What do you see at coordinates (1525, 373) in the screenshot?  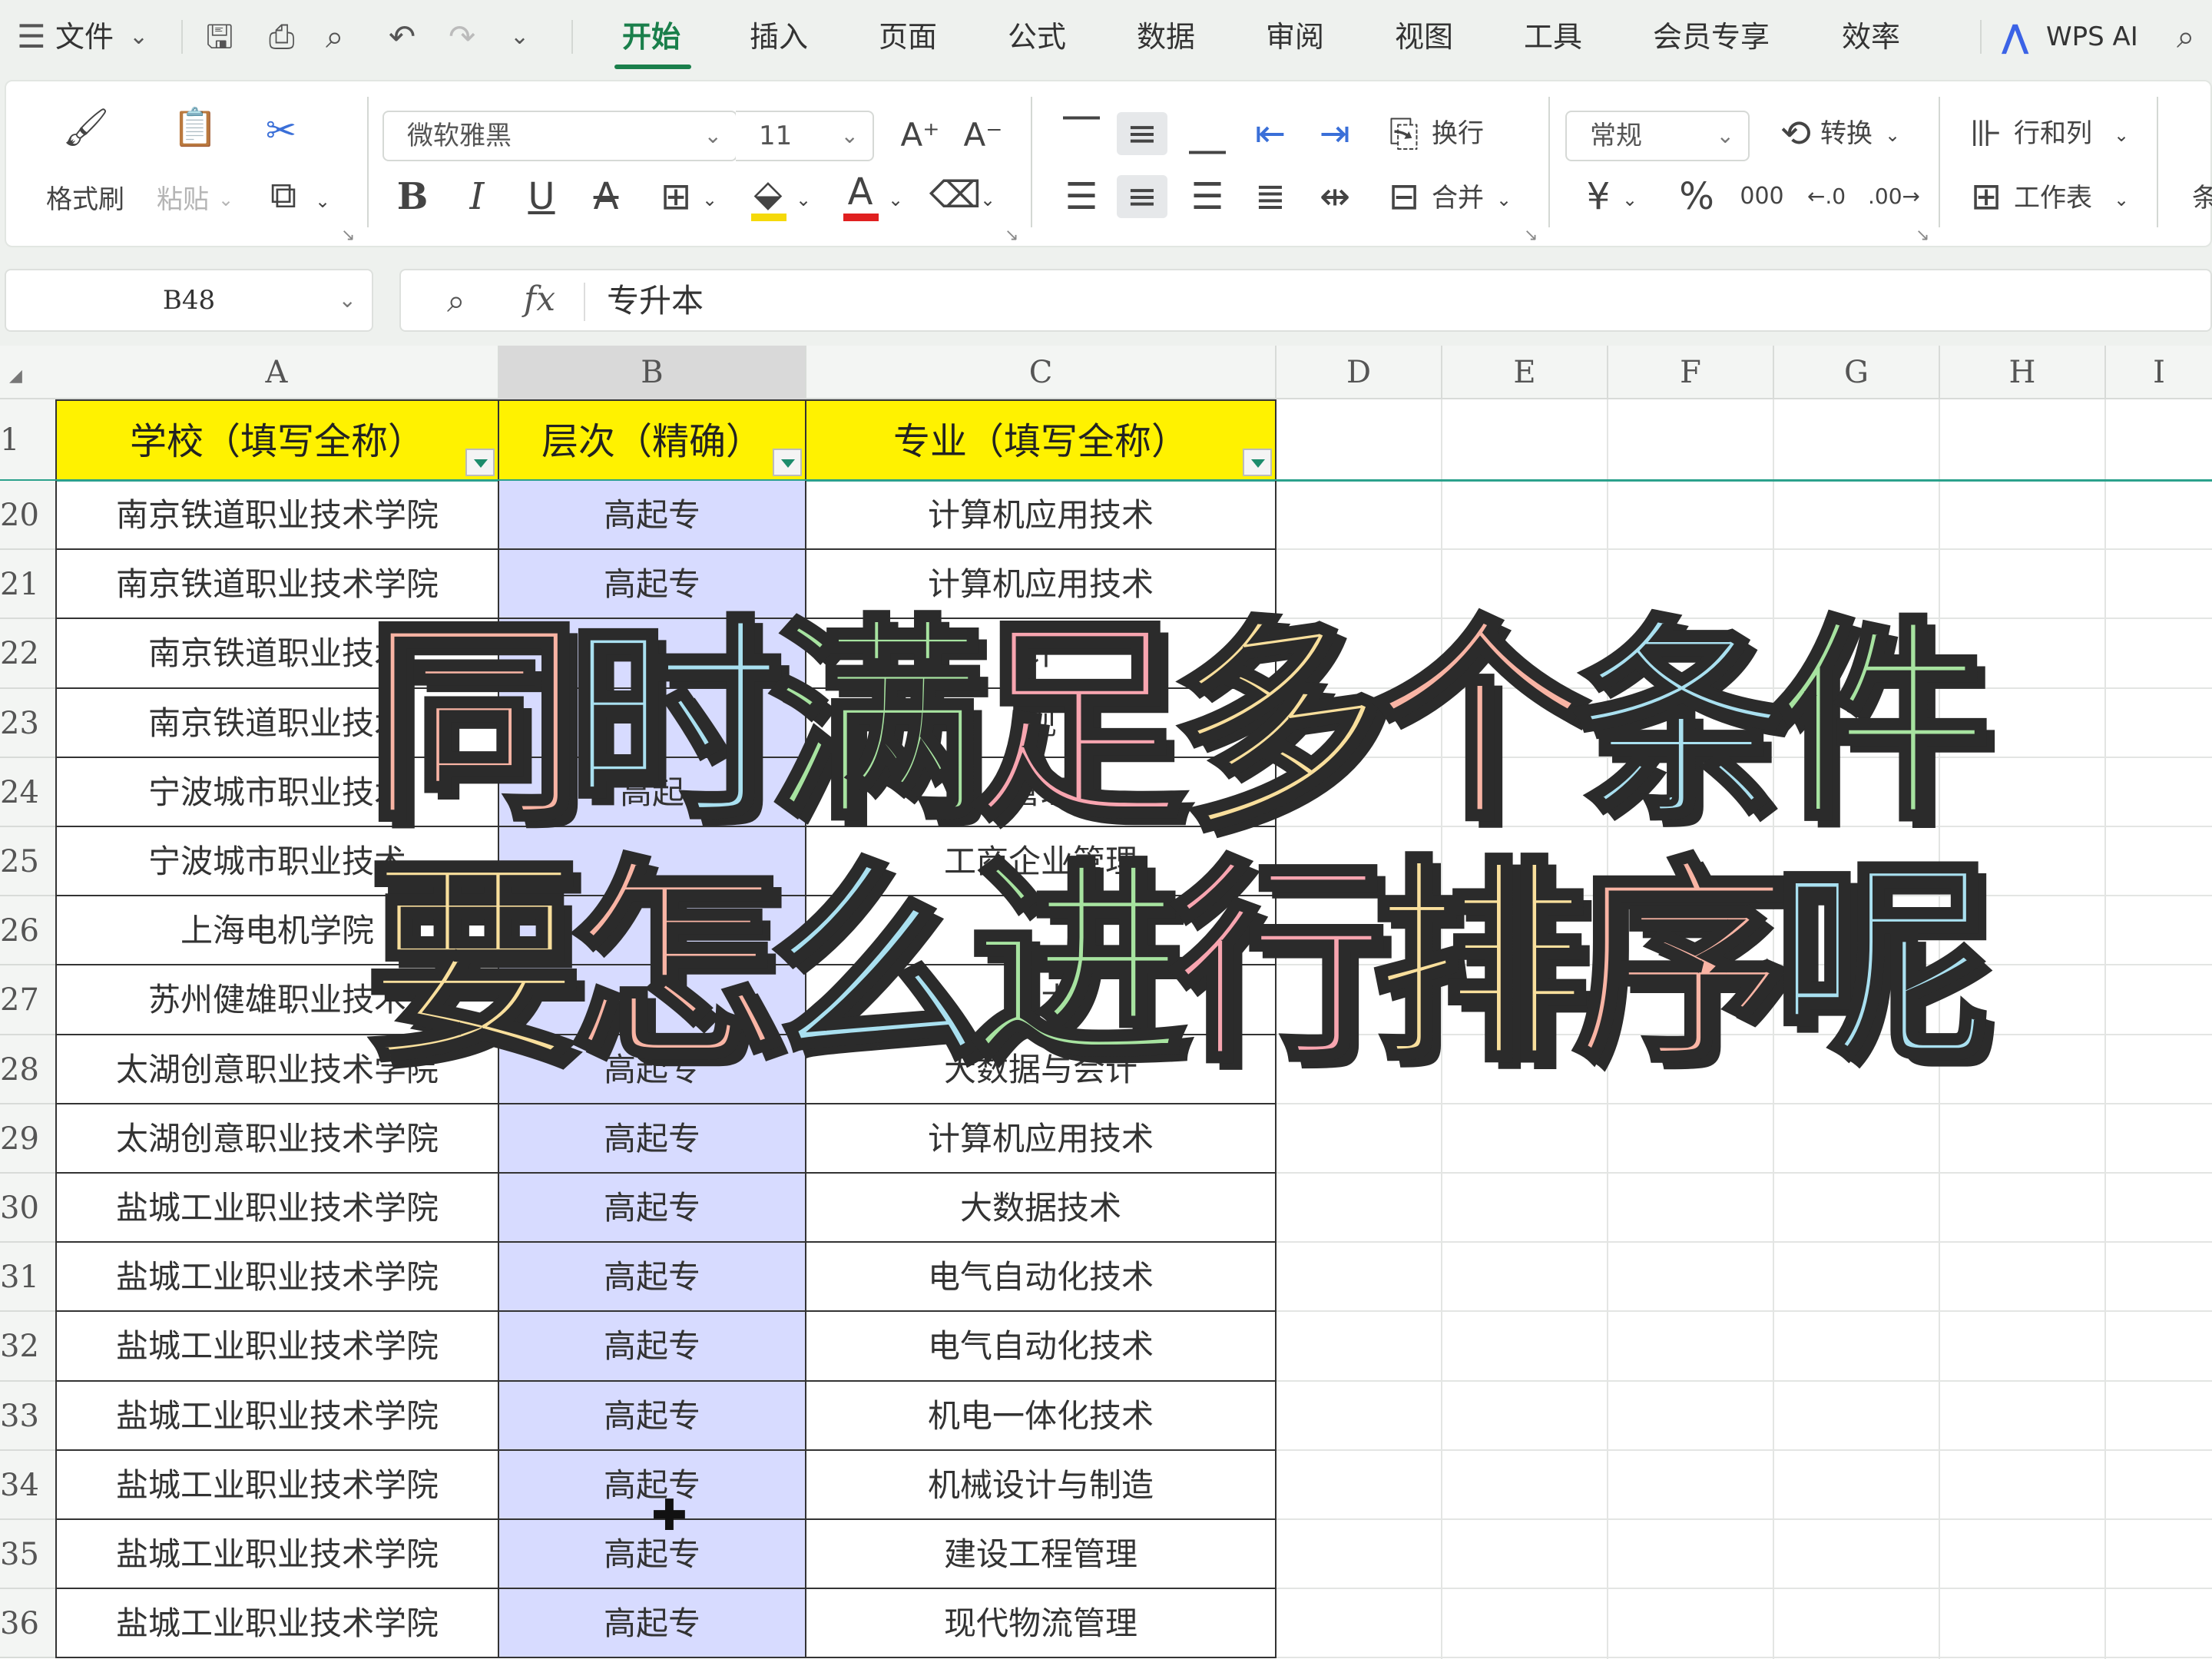 I see `column-header-e: E` at bounding box center [1525, 373].